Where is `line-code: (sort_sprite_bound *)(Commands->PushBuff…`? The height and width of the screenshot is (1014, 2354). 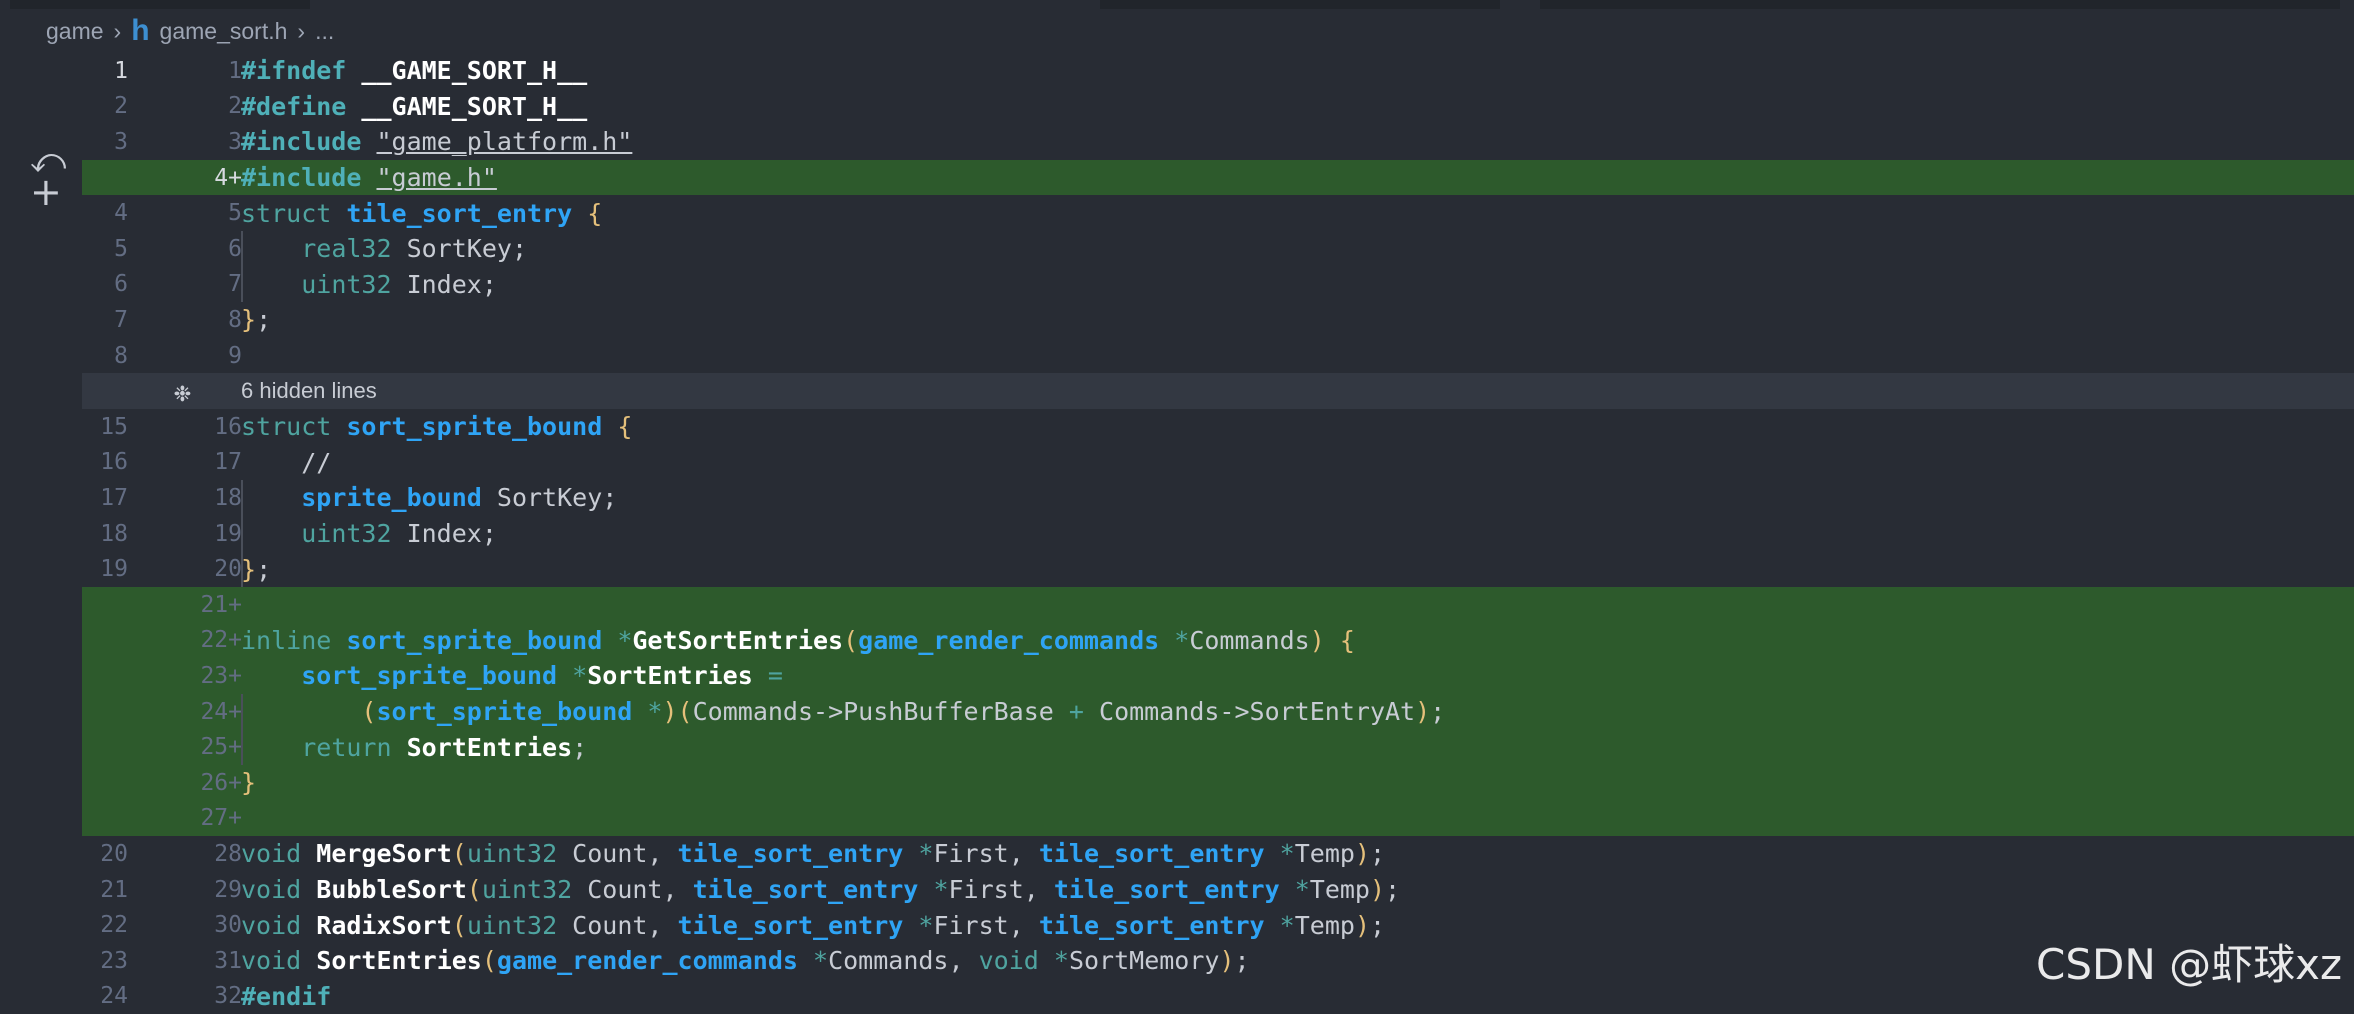
line-code: (sort_sprite_bound *)(Commands->PushBuff… is located at coordinates (903, 712).